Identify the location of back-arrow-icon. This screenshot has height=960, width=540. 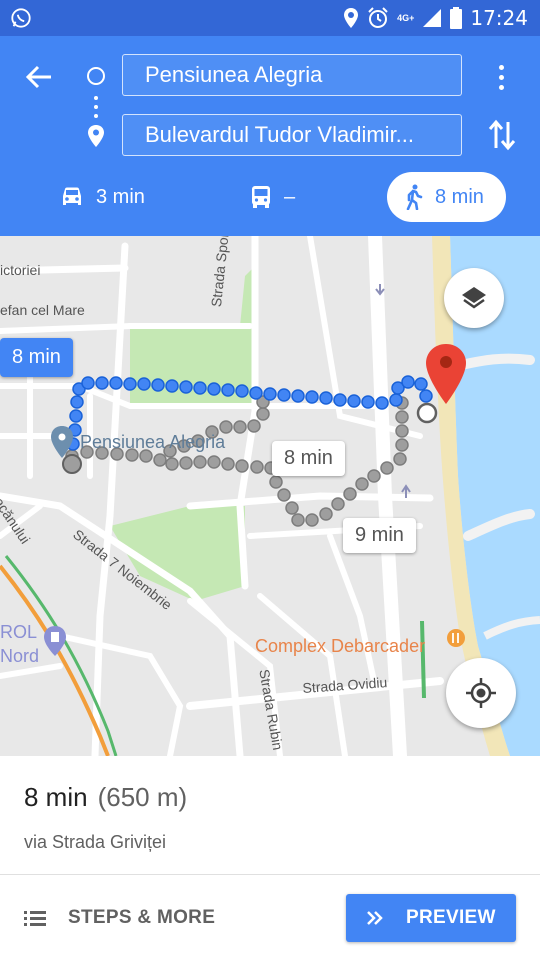
(38, 77).